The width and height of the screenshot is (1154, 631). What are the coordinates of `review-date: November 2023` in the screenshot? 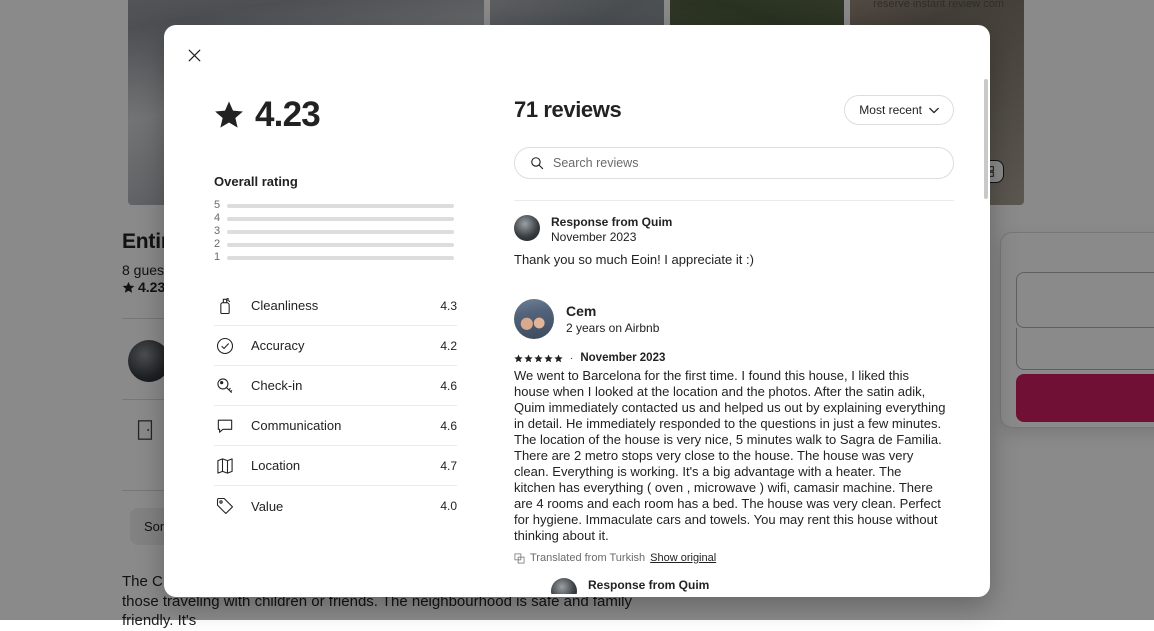 It's located at (622, 358).